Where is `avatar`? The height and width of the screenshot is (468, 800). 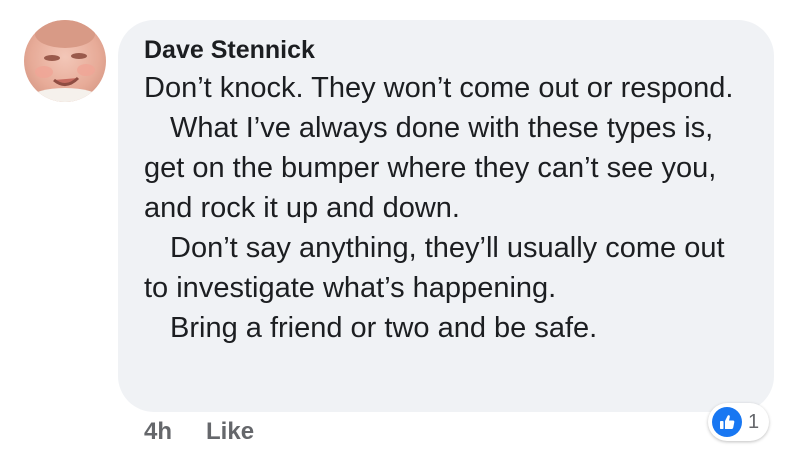 avatar is located at coordinates (65, 61).